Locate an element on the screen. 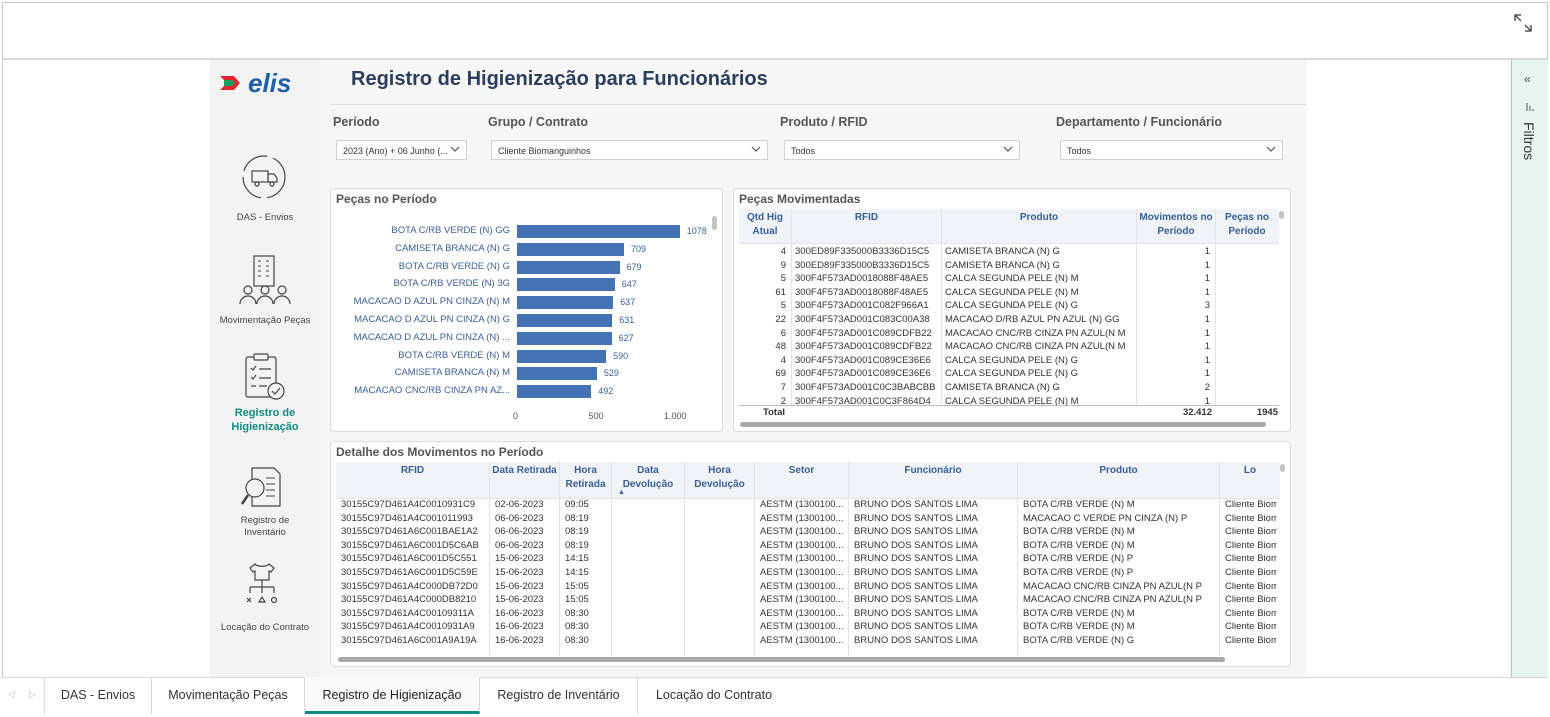 The height and width of the screenshot is (717, 1550). table-cell: 14:15 is located at coordinates (577, 572).